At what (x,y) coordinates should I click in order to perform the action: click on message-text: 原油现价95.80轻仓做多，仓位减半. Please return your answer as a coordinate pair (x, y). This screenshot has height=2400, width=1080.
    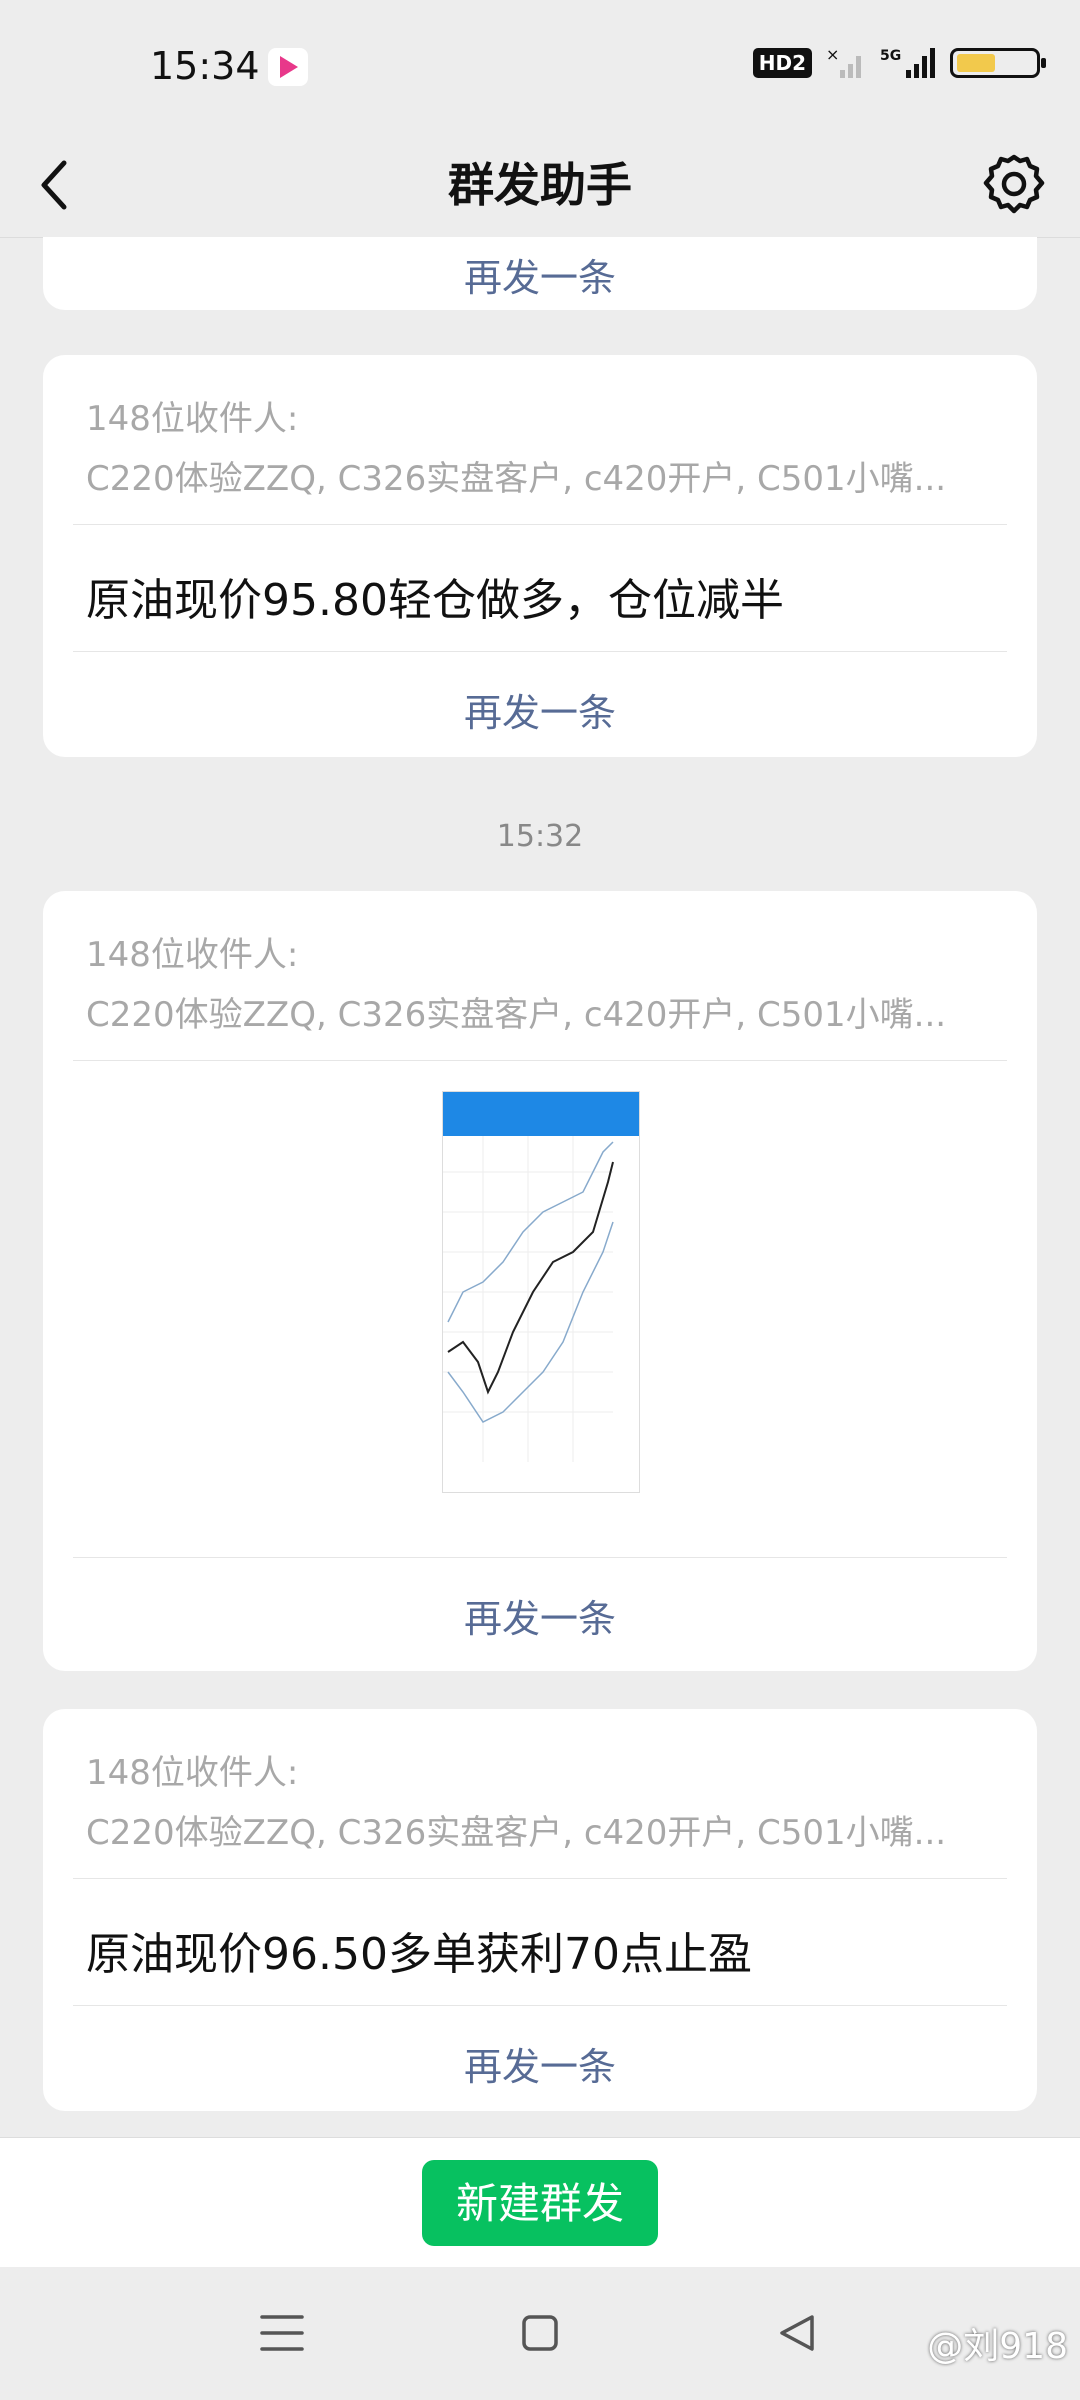
    Looking at the image, I should click on (435, 600).